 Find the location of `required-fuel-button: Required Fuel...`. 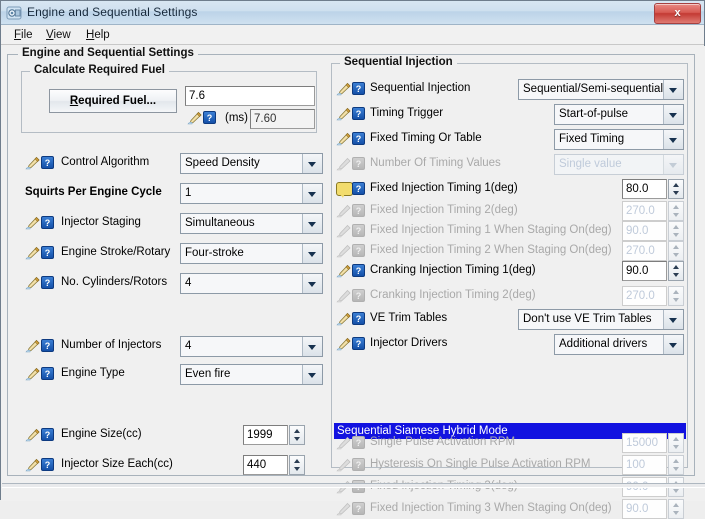

required-fuel-button: Required Fuel... is located at coordinates (113, 101).